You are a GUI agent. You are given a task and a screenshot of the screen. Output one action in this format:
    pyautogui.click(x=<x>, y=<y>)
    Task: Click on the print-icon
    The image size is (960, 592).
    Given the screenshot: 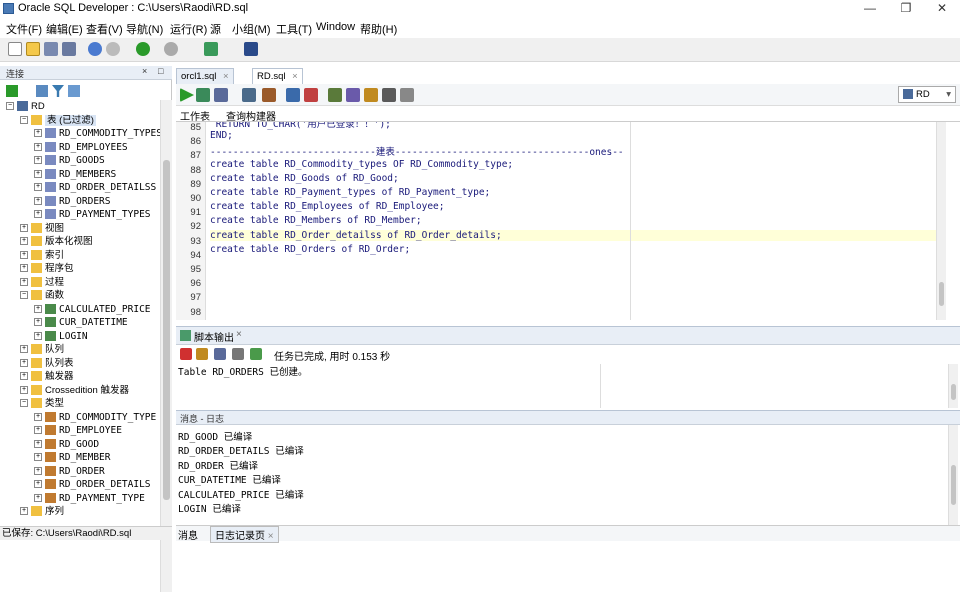 What is the action you would take?
    pyautogui.click(x=238, y=354)
    